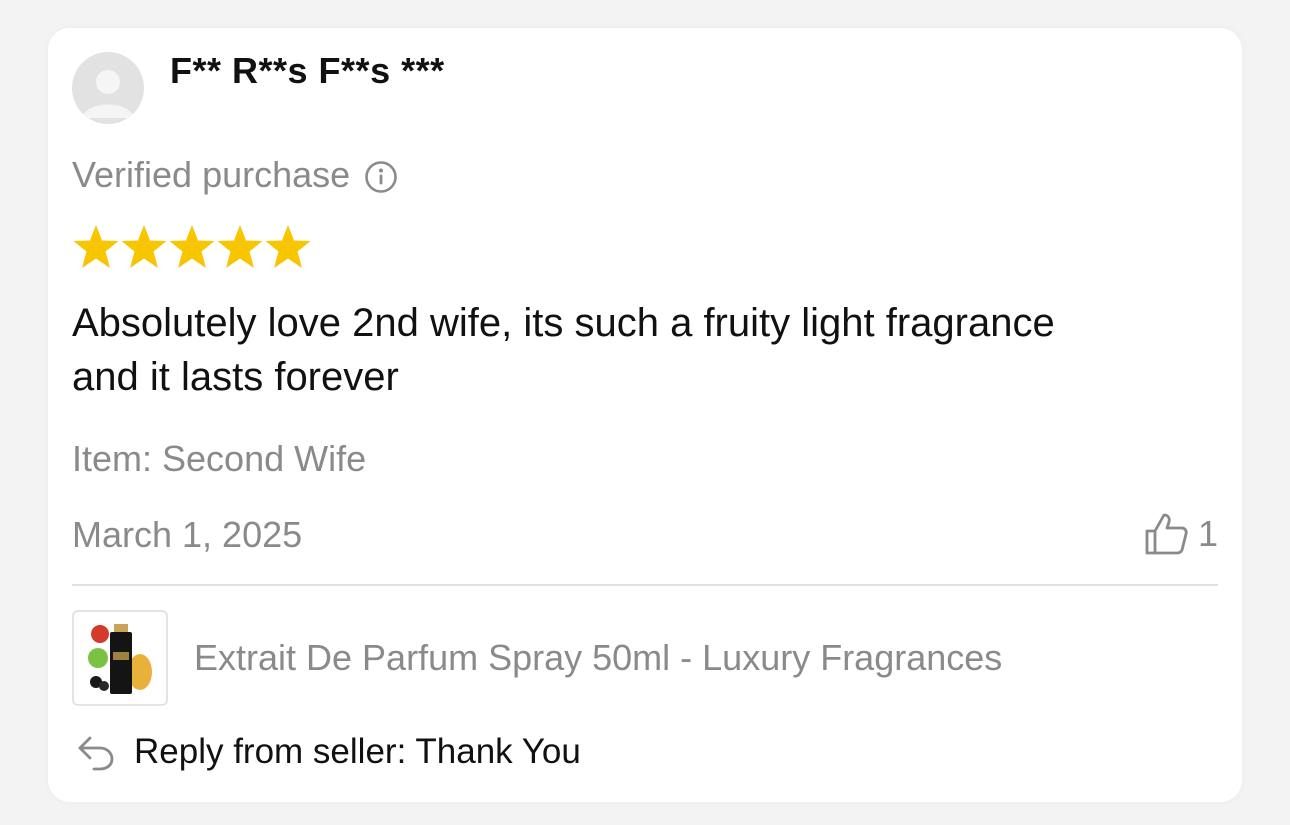 This screenshot has height=825, width=1290. I want to click on reviewer-name: F** R**s F**s ***, so click(307, 70).